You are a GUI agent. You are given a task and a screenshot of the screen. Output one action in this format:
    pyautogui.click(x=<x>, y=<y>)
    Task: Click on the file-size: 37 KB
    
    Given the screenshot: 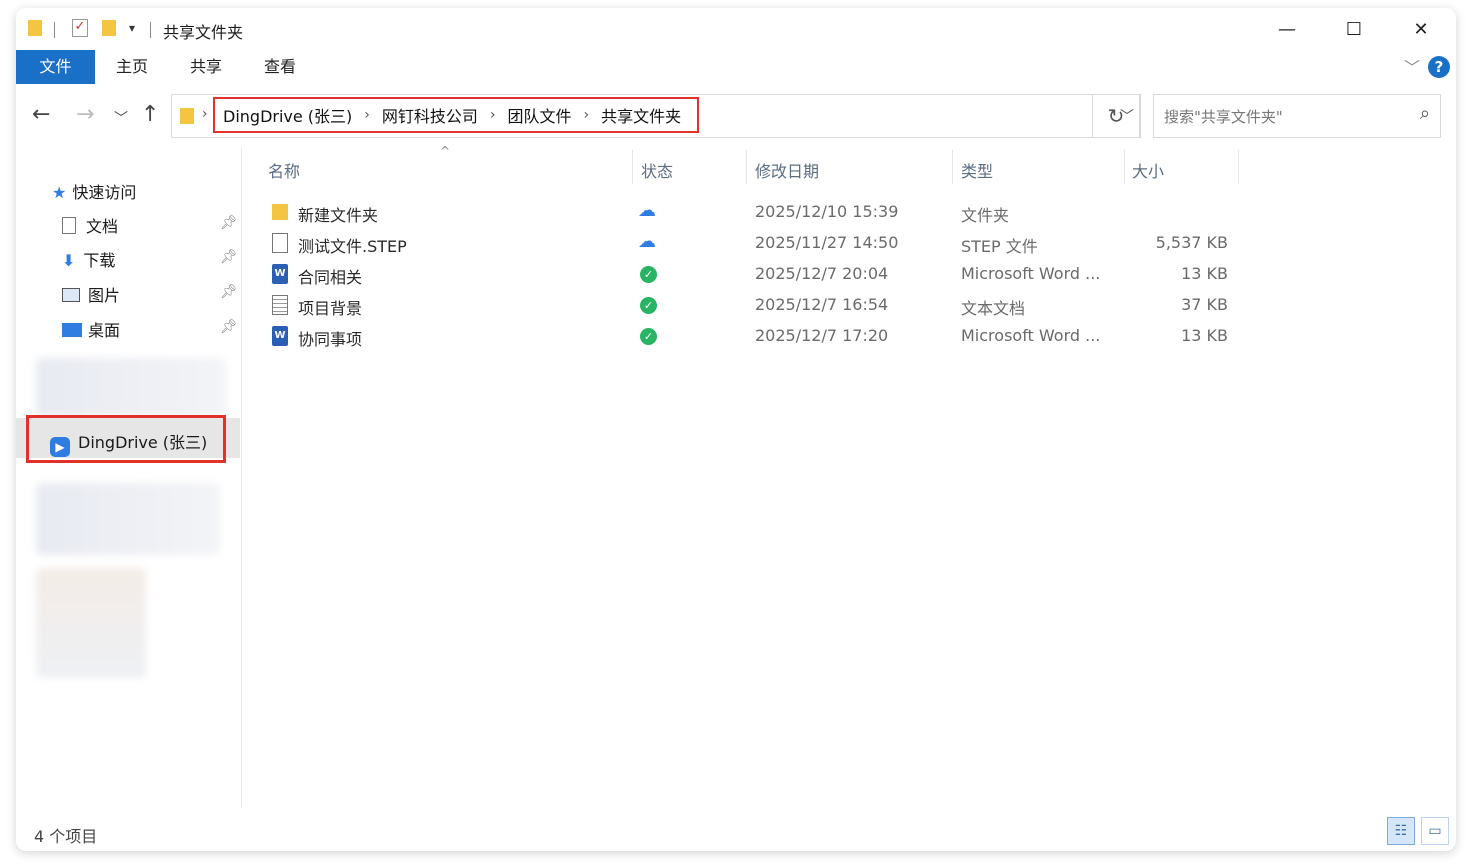 What is the action you would take?
    pyautogui.click(x=1204, y=304)
    